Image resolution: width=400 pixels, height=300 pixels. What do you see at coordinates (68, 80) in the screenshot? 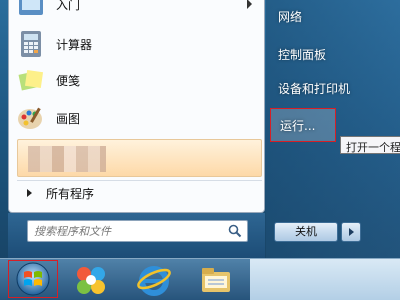
I see `program-label: 便笺` at bounding box center [68, 80].